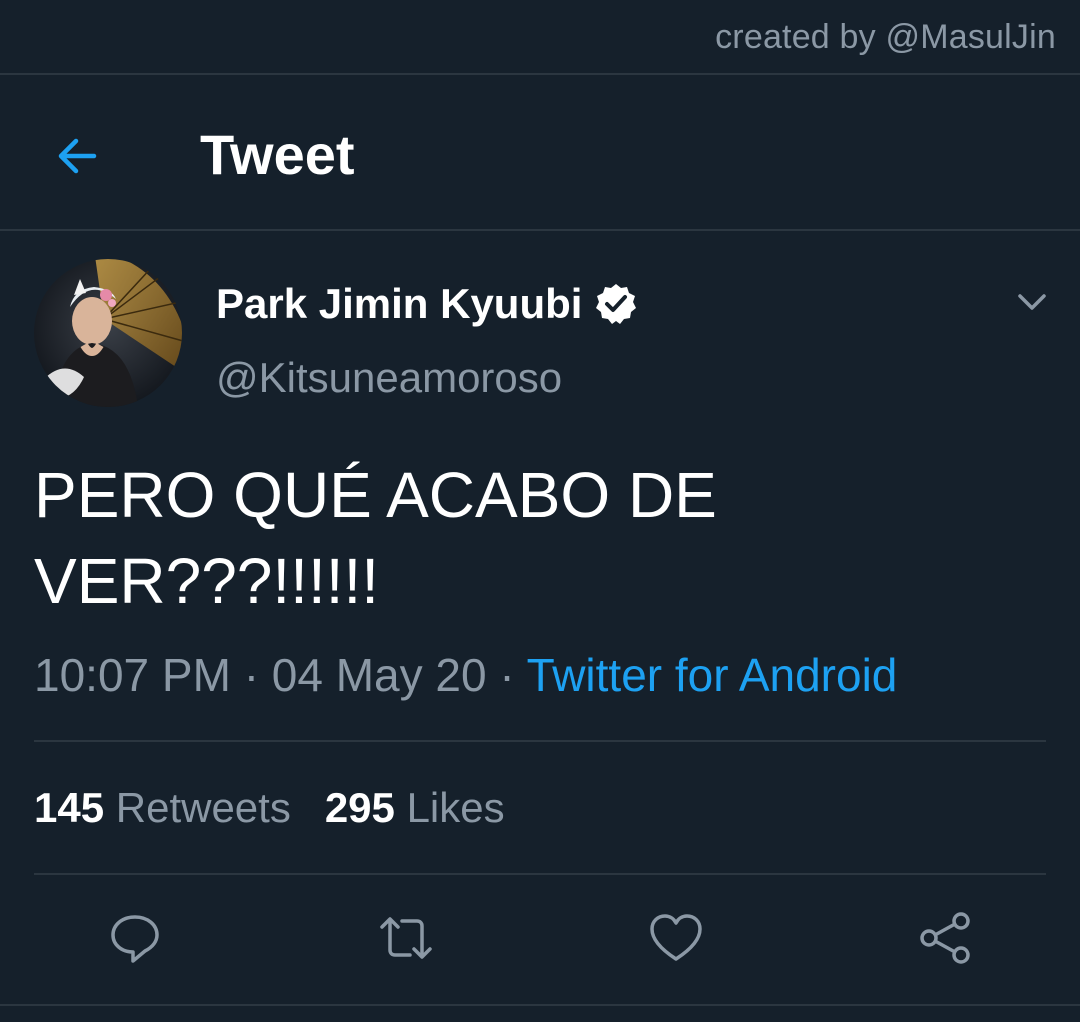  I want to click on tweet-source-link: Twitter for Android, so click(712, 675).